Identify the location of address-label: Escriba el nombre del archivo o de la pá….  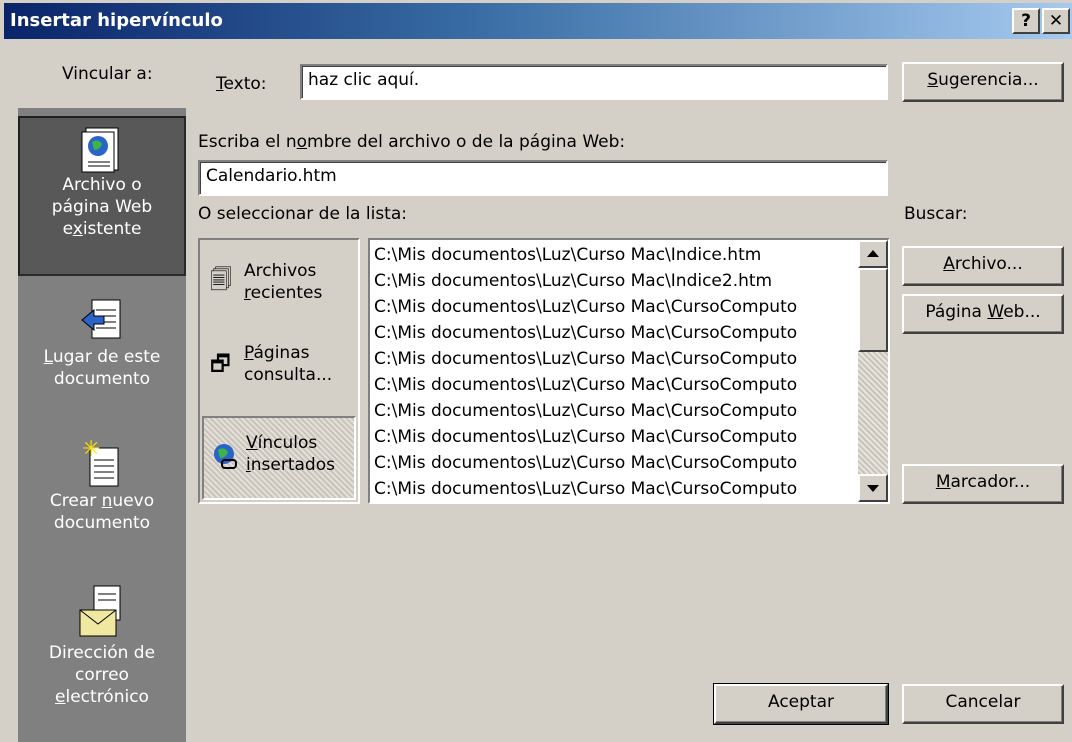
(412, 142).